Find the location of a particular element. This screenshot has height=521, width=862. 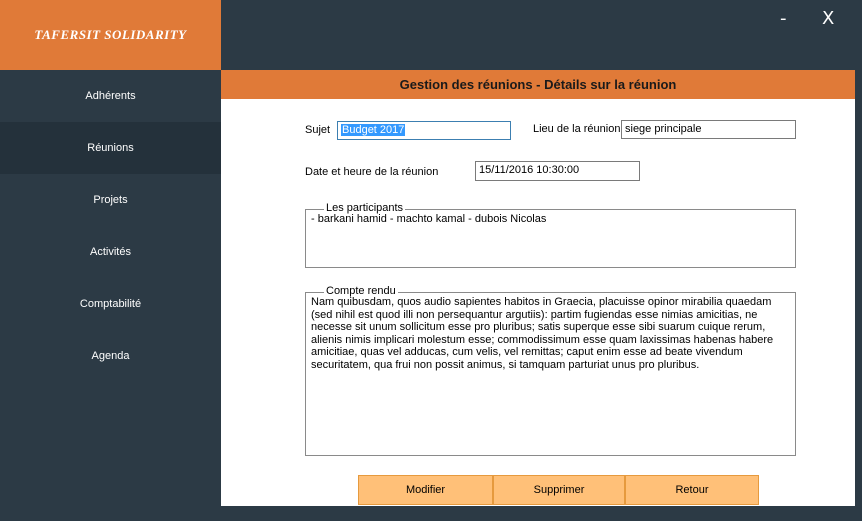

supprimer-button: Supprimer is located at coordinates (559, 490).